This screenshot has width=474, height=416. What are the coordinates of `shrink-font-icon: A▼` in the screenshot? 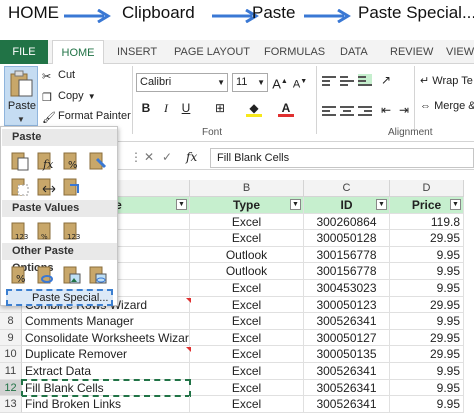 It's located at (300, 83).